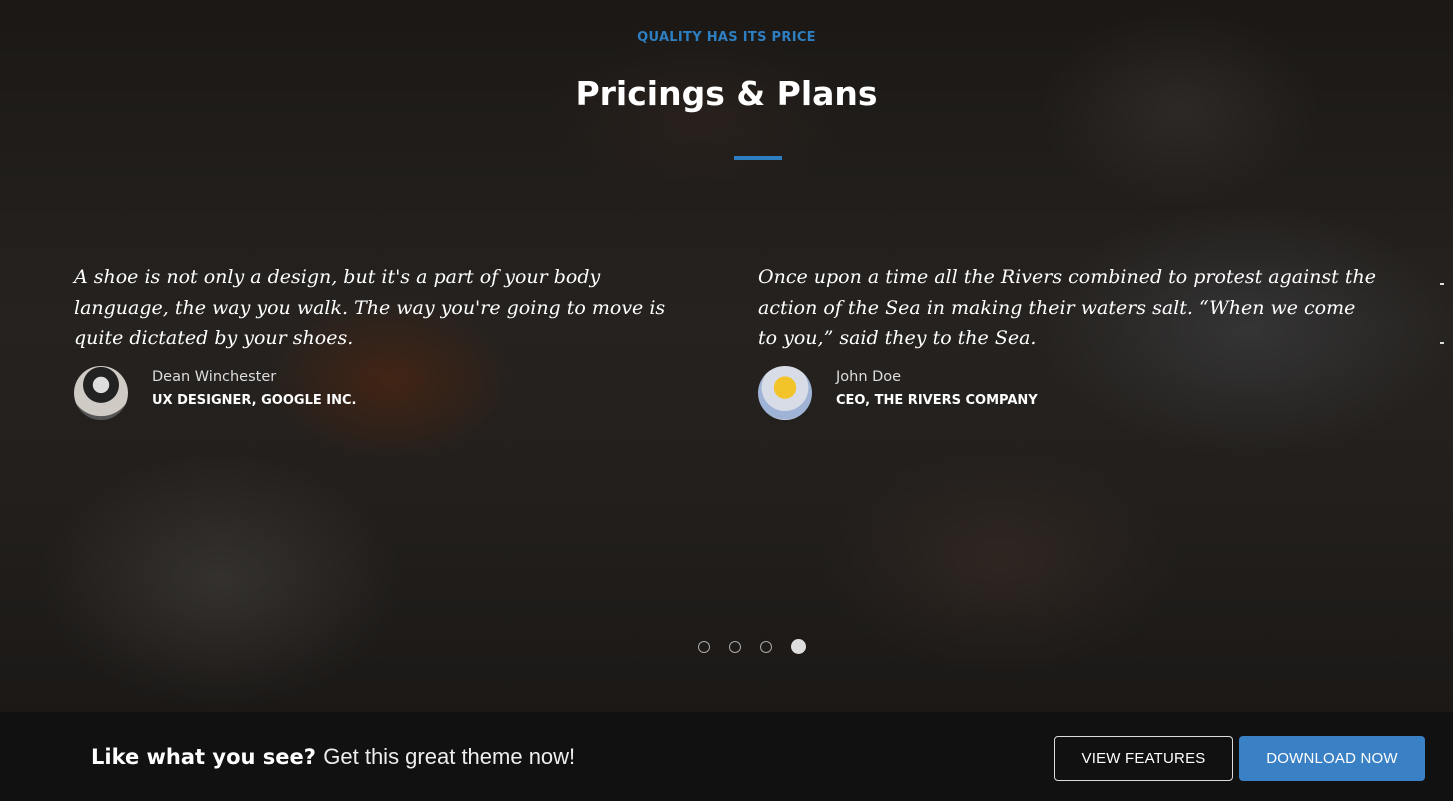  I want to click on section-title: Pricings & Plans, so click(726, 93).